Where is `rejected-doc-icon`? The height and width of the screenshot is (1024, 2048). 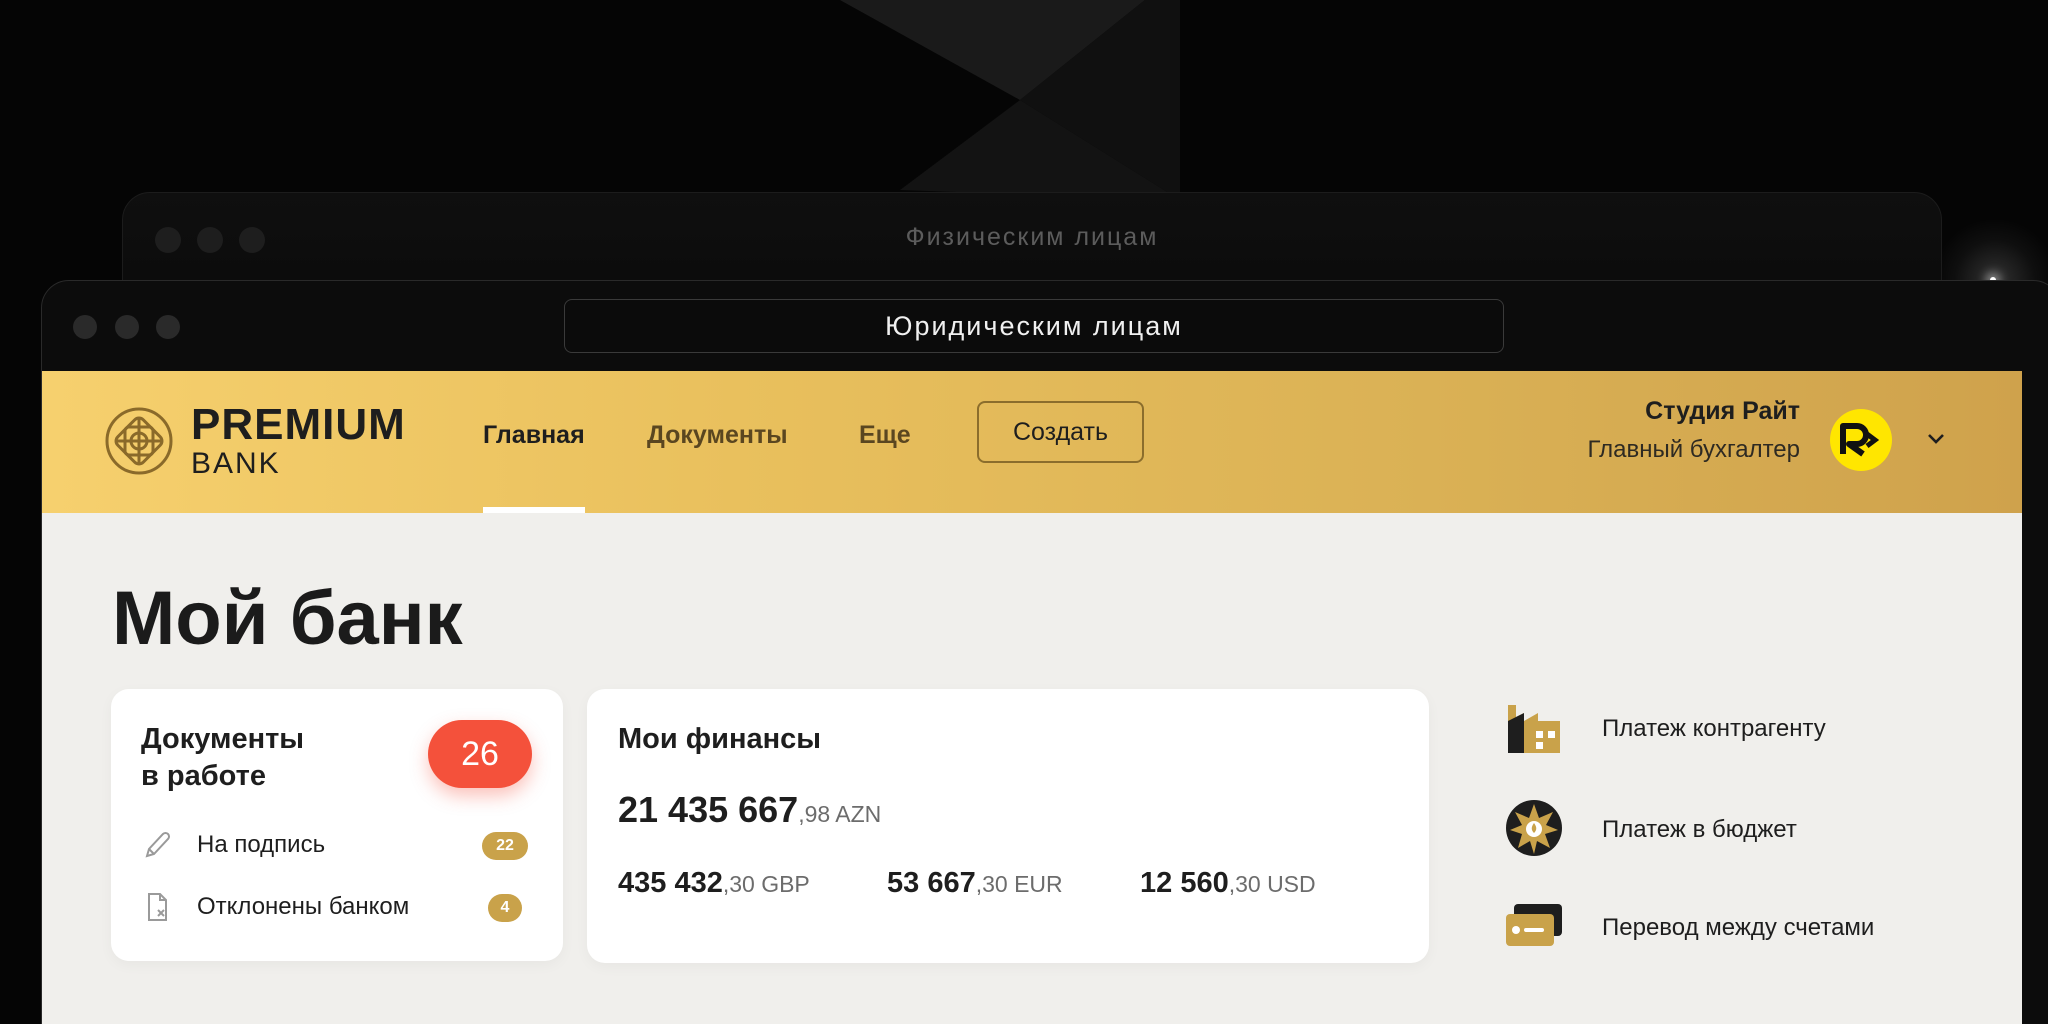 rejected-doc-icon is located at coordinates (157, 907).